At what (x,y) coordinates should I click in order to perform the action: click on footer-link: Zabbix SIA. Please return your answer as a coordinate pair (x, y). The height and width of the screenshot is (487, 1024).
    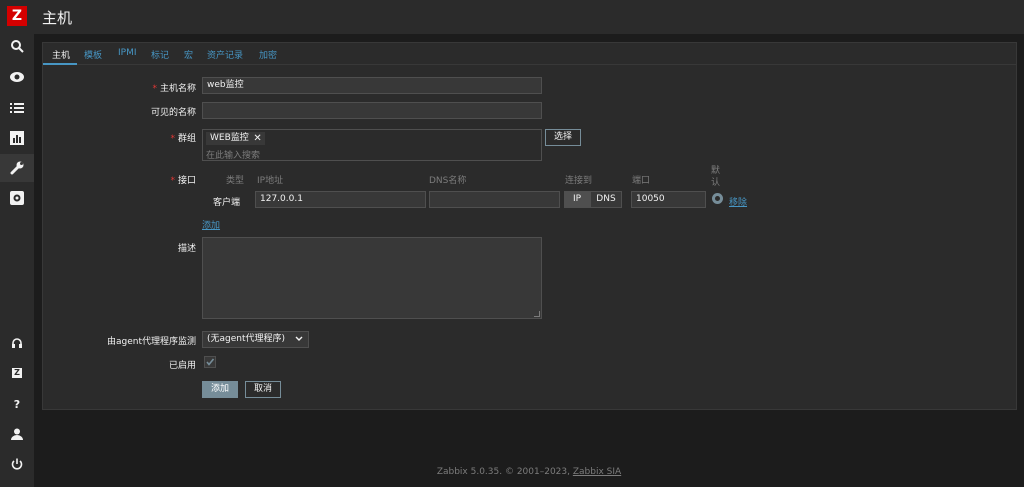
    Looking at the image, I should click on (597, 472).